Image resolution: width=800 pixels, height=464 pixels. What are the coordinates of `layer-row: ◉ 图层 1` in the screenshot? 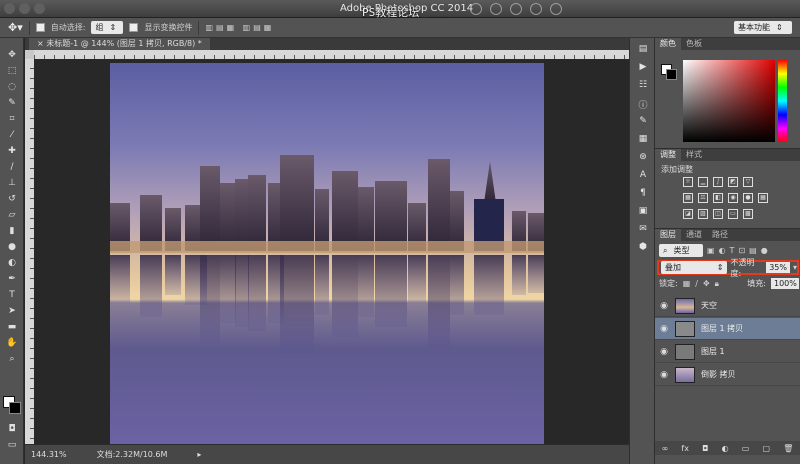 It's located at (727, 352).